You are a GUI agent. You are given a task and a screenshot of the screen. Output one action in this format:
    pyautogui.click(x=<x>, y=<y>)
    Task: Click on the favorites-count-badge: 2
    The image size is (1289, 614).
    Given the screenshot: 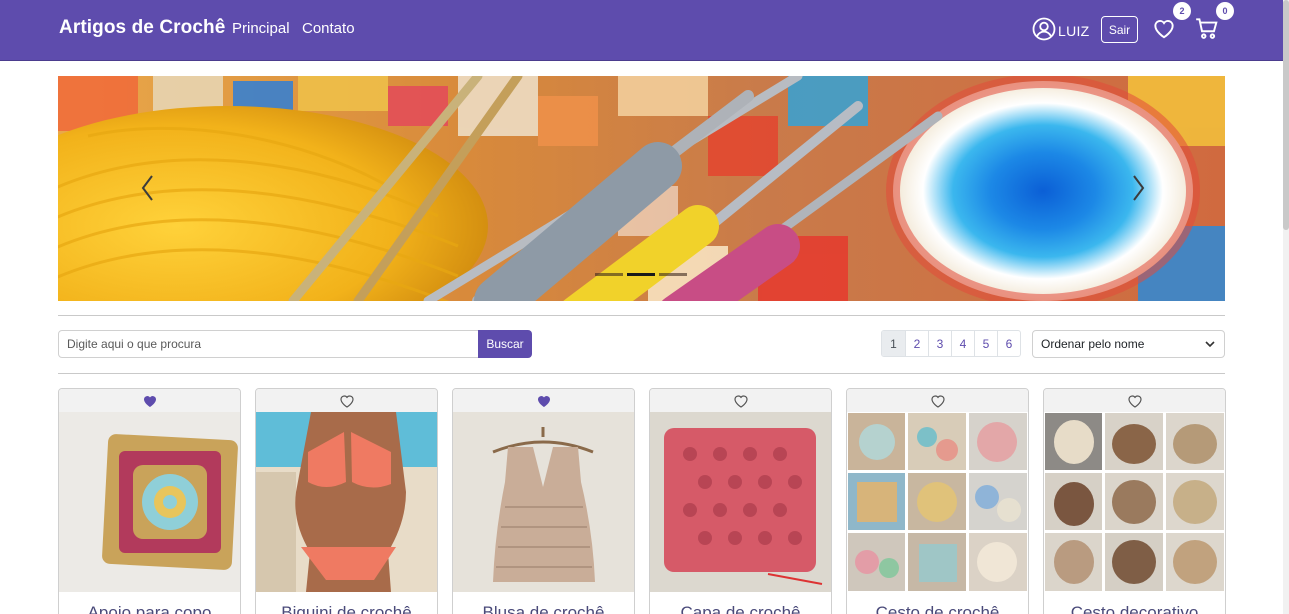 What is the action you would take?
    pyautogui.click(x=1182, y=11)
    